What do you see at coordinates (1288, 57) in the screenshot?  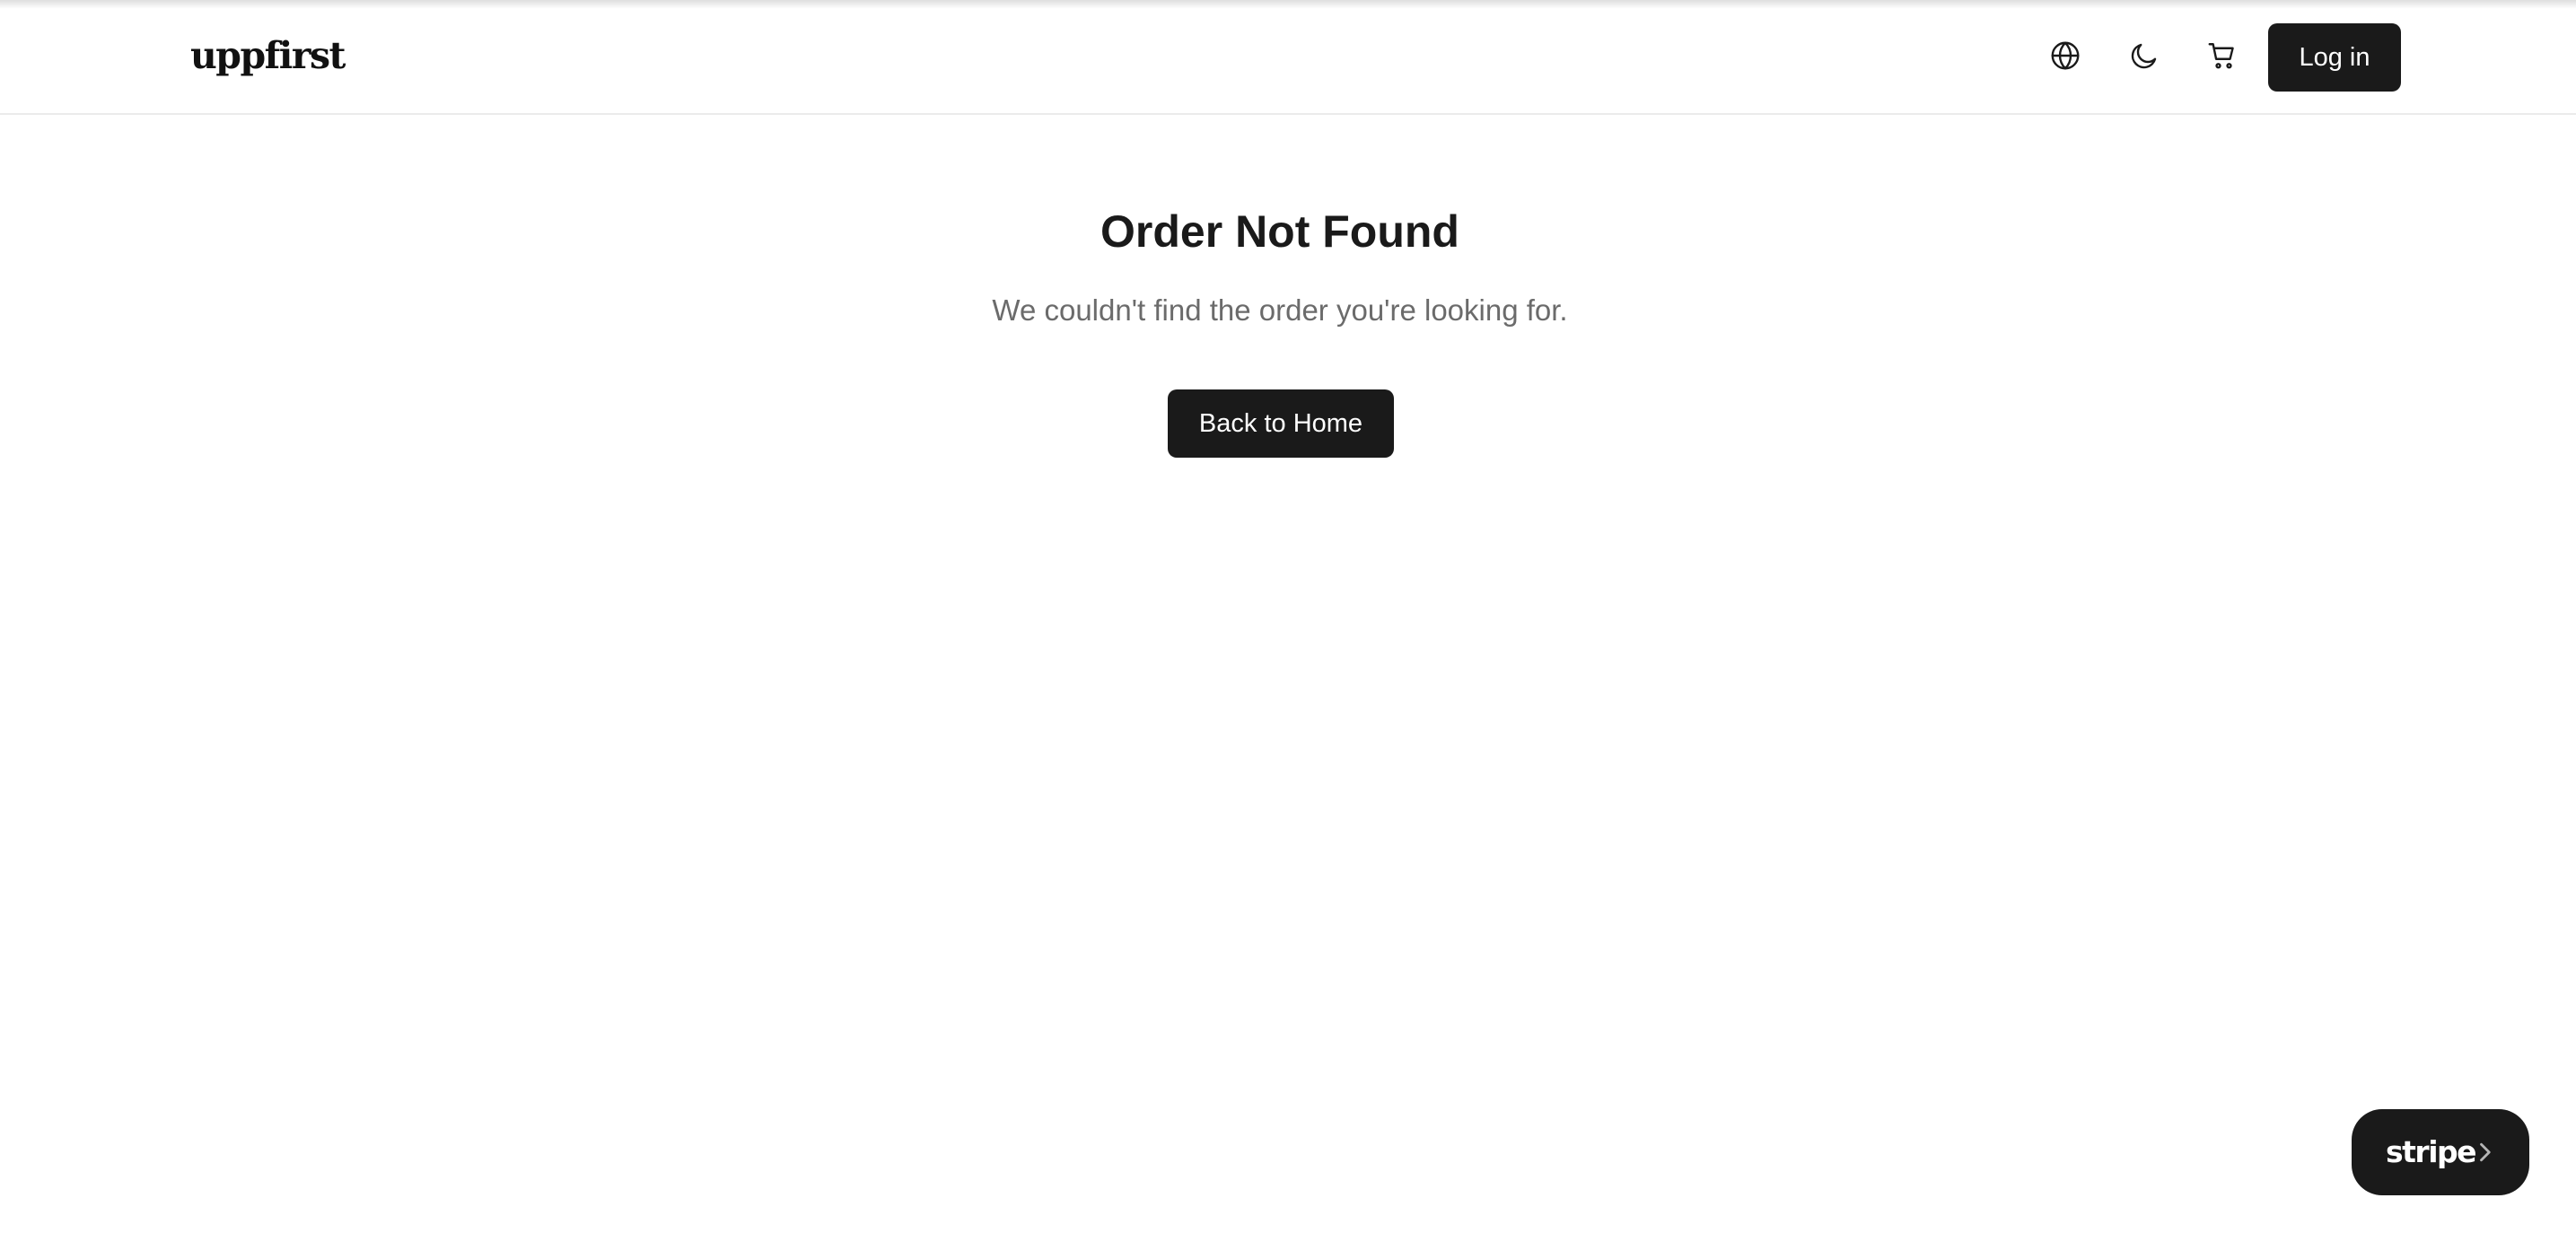 I see `site-header: uppfirst Log in` at bounding box center [1288, 57].